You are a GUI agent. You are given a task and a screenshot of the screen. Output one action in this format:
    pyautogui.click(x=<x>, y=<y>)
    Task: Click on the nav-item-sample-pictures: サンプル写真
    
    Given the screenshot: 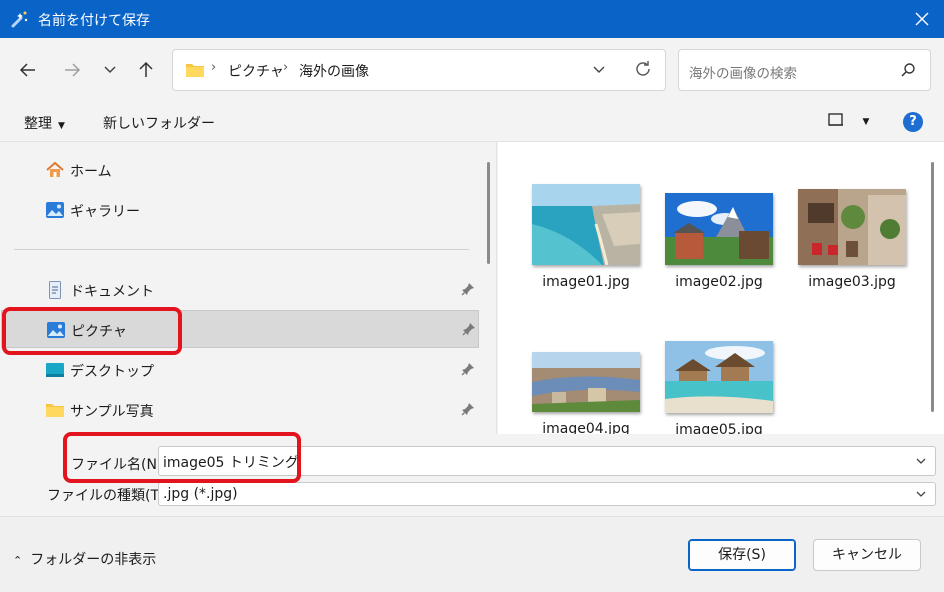 What is the action you would take?
    pyautogui.click(x=240, y=410)
    